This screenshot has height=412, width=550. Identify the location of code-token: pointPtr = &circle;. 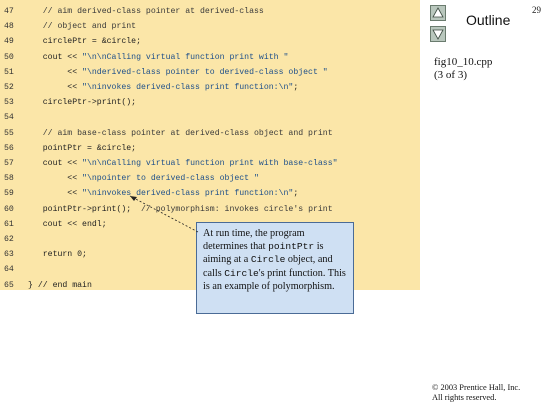
(82, 148).